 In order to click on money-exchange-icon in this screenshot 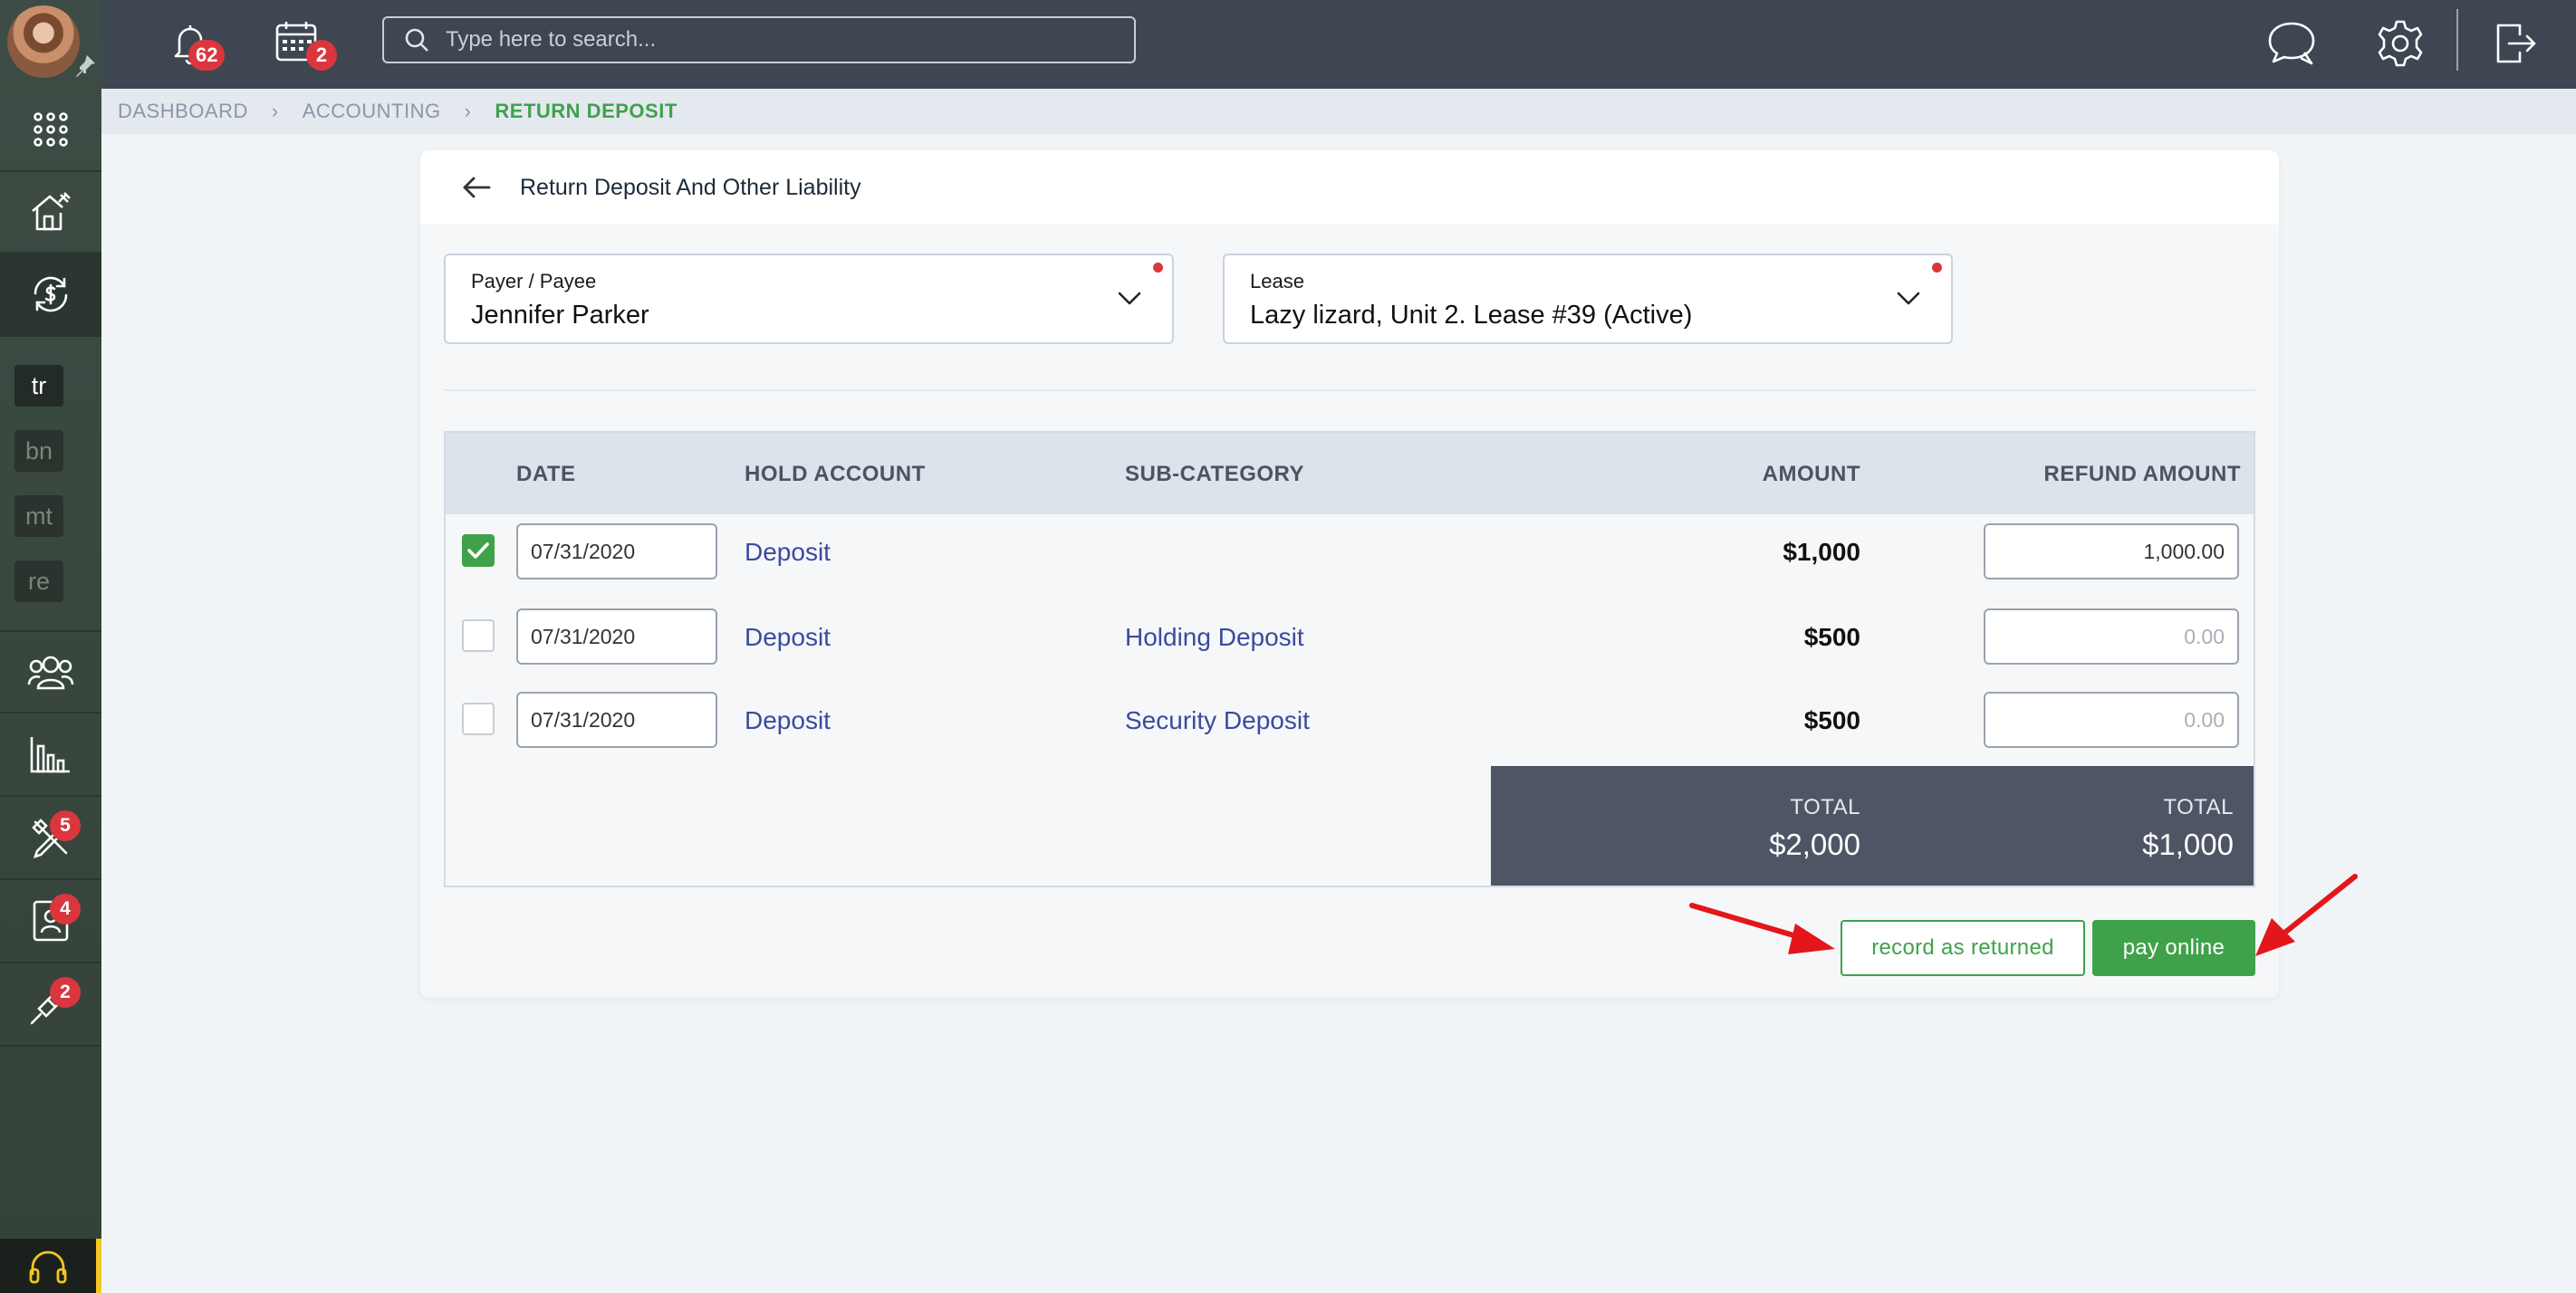, I will do `click(51, 294)`.